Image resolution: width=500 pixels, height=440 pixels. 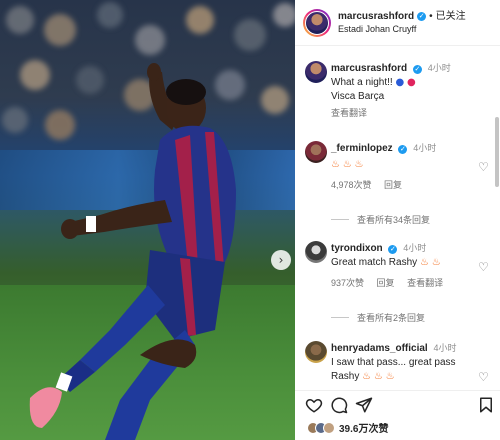 What do you see at coordinates (369, 68) in the screenshot?
I see `comment-username: marcusrashford` at bounding box center [369, 68].